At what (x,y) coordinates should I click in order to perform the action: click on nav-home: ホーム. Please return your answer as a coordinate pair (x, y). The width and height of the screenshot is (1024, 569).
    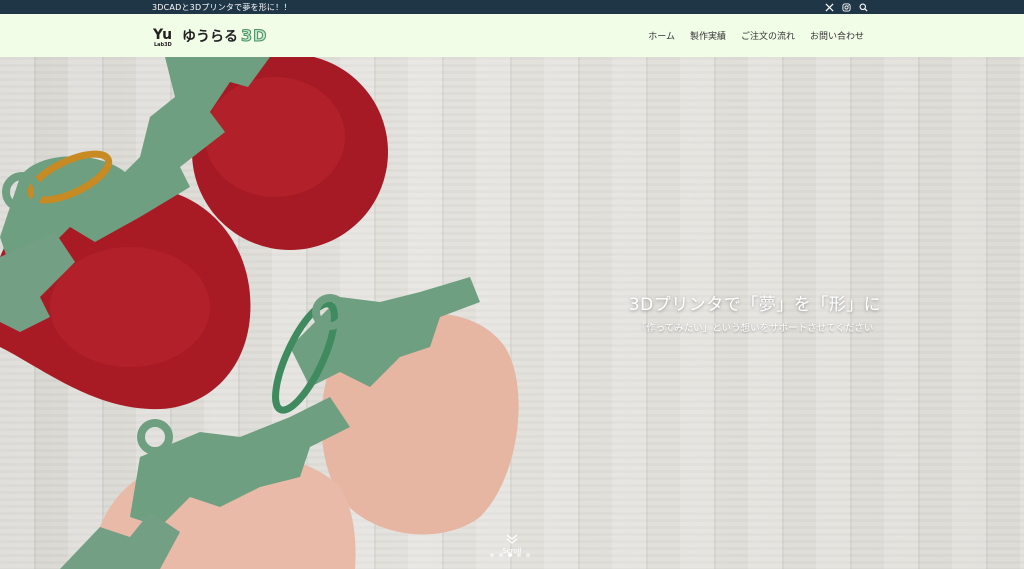
    Looking at the image, I should click on (661, 35).